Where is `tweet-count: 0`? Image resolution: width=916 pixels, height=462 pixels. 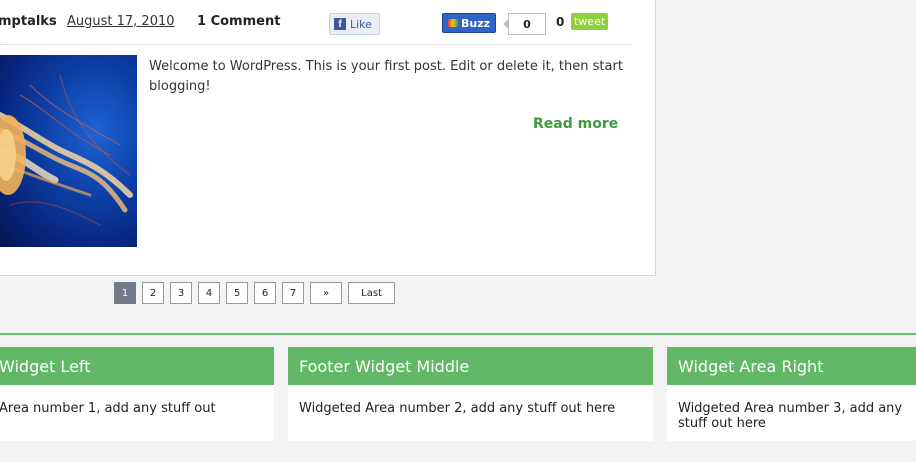
tweet-count: 0 is located at coordinates (560, 22).